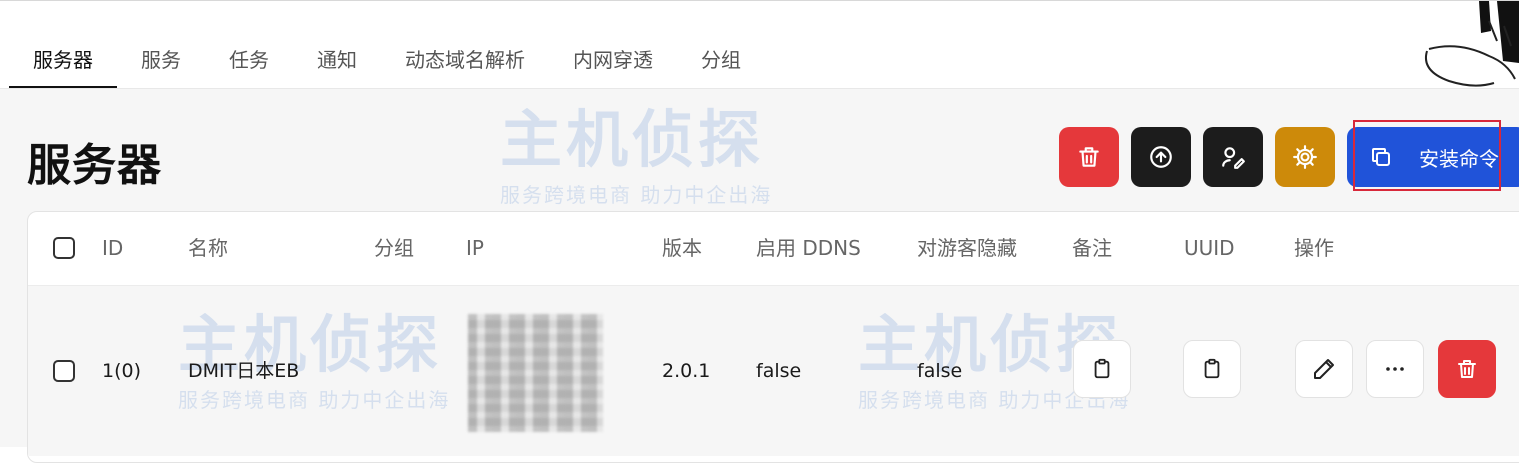 Image resolution: width=1519 pixels, height=463 pixels. I want to click on col-uuid: UUID, so click(1209, 248).